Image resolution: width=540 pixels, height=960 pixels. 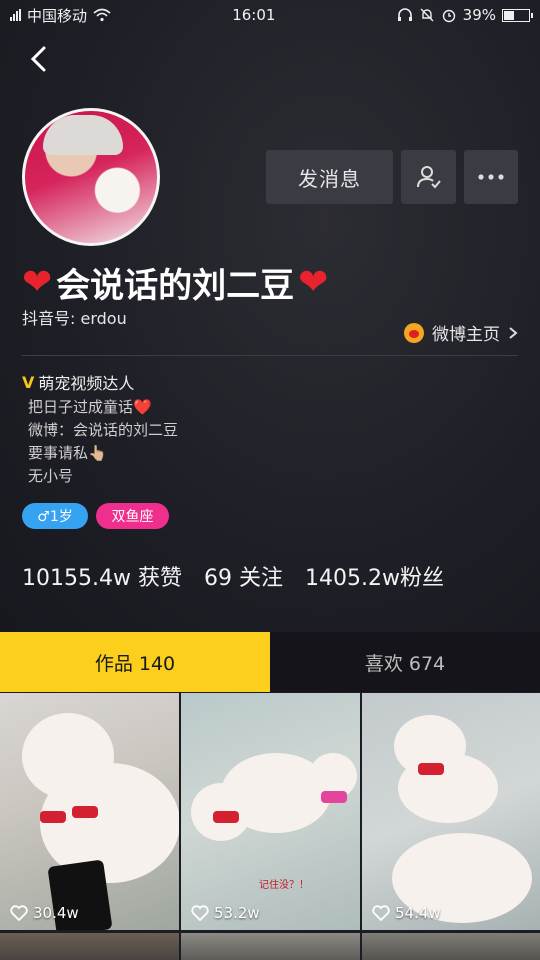 I want to click on follow-button, so click(x=428, y=177).